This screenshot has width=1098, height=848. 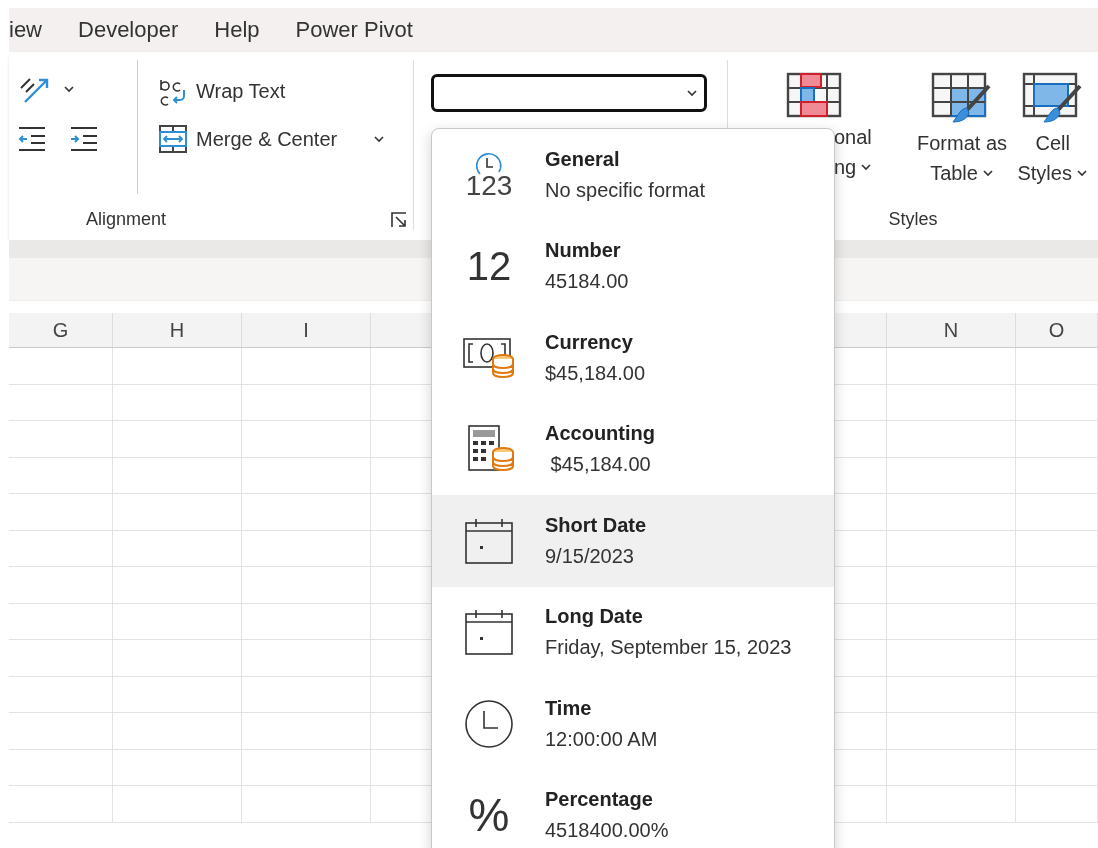 What do you see at coordinates (569, 708) in the screenshot?
I see `format-name: Time` at bounding box center [569, 708].